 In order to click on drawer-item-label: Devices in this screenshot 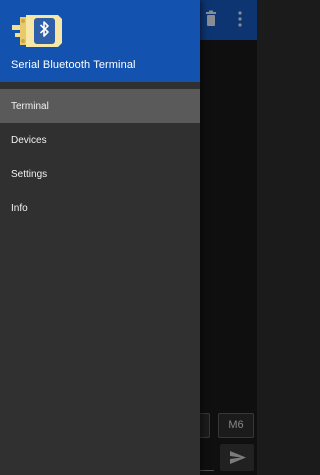, I will do `click(29, 140)`.